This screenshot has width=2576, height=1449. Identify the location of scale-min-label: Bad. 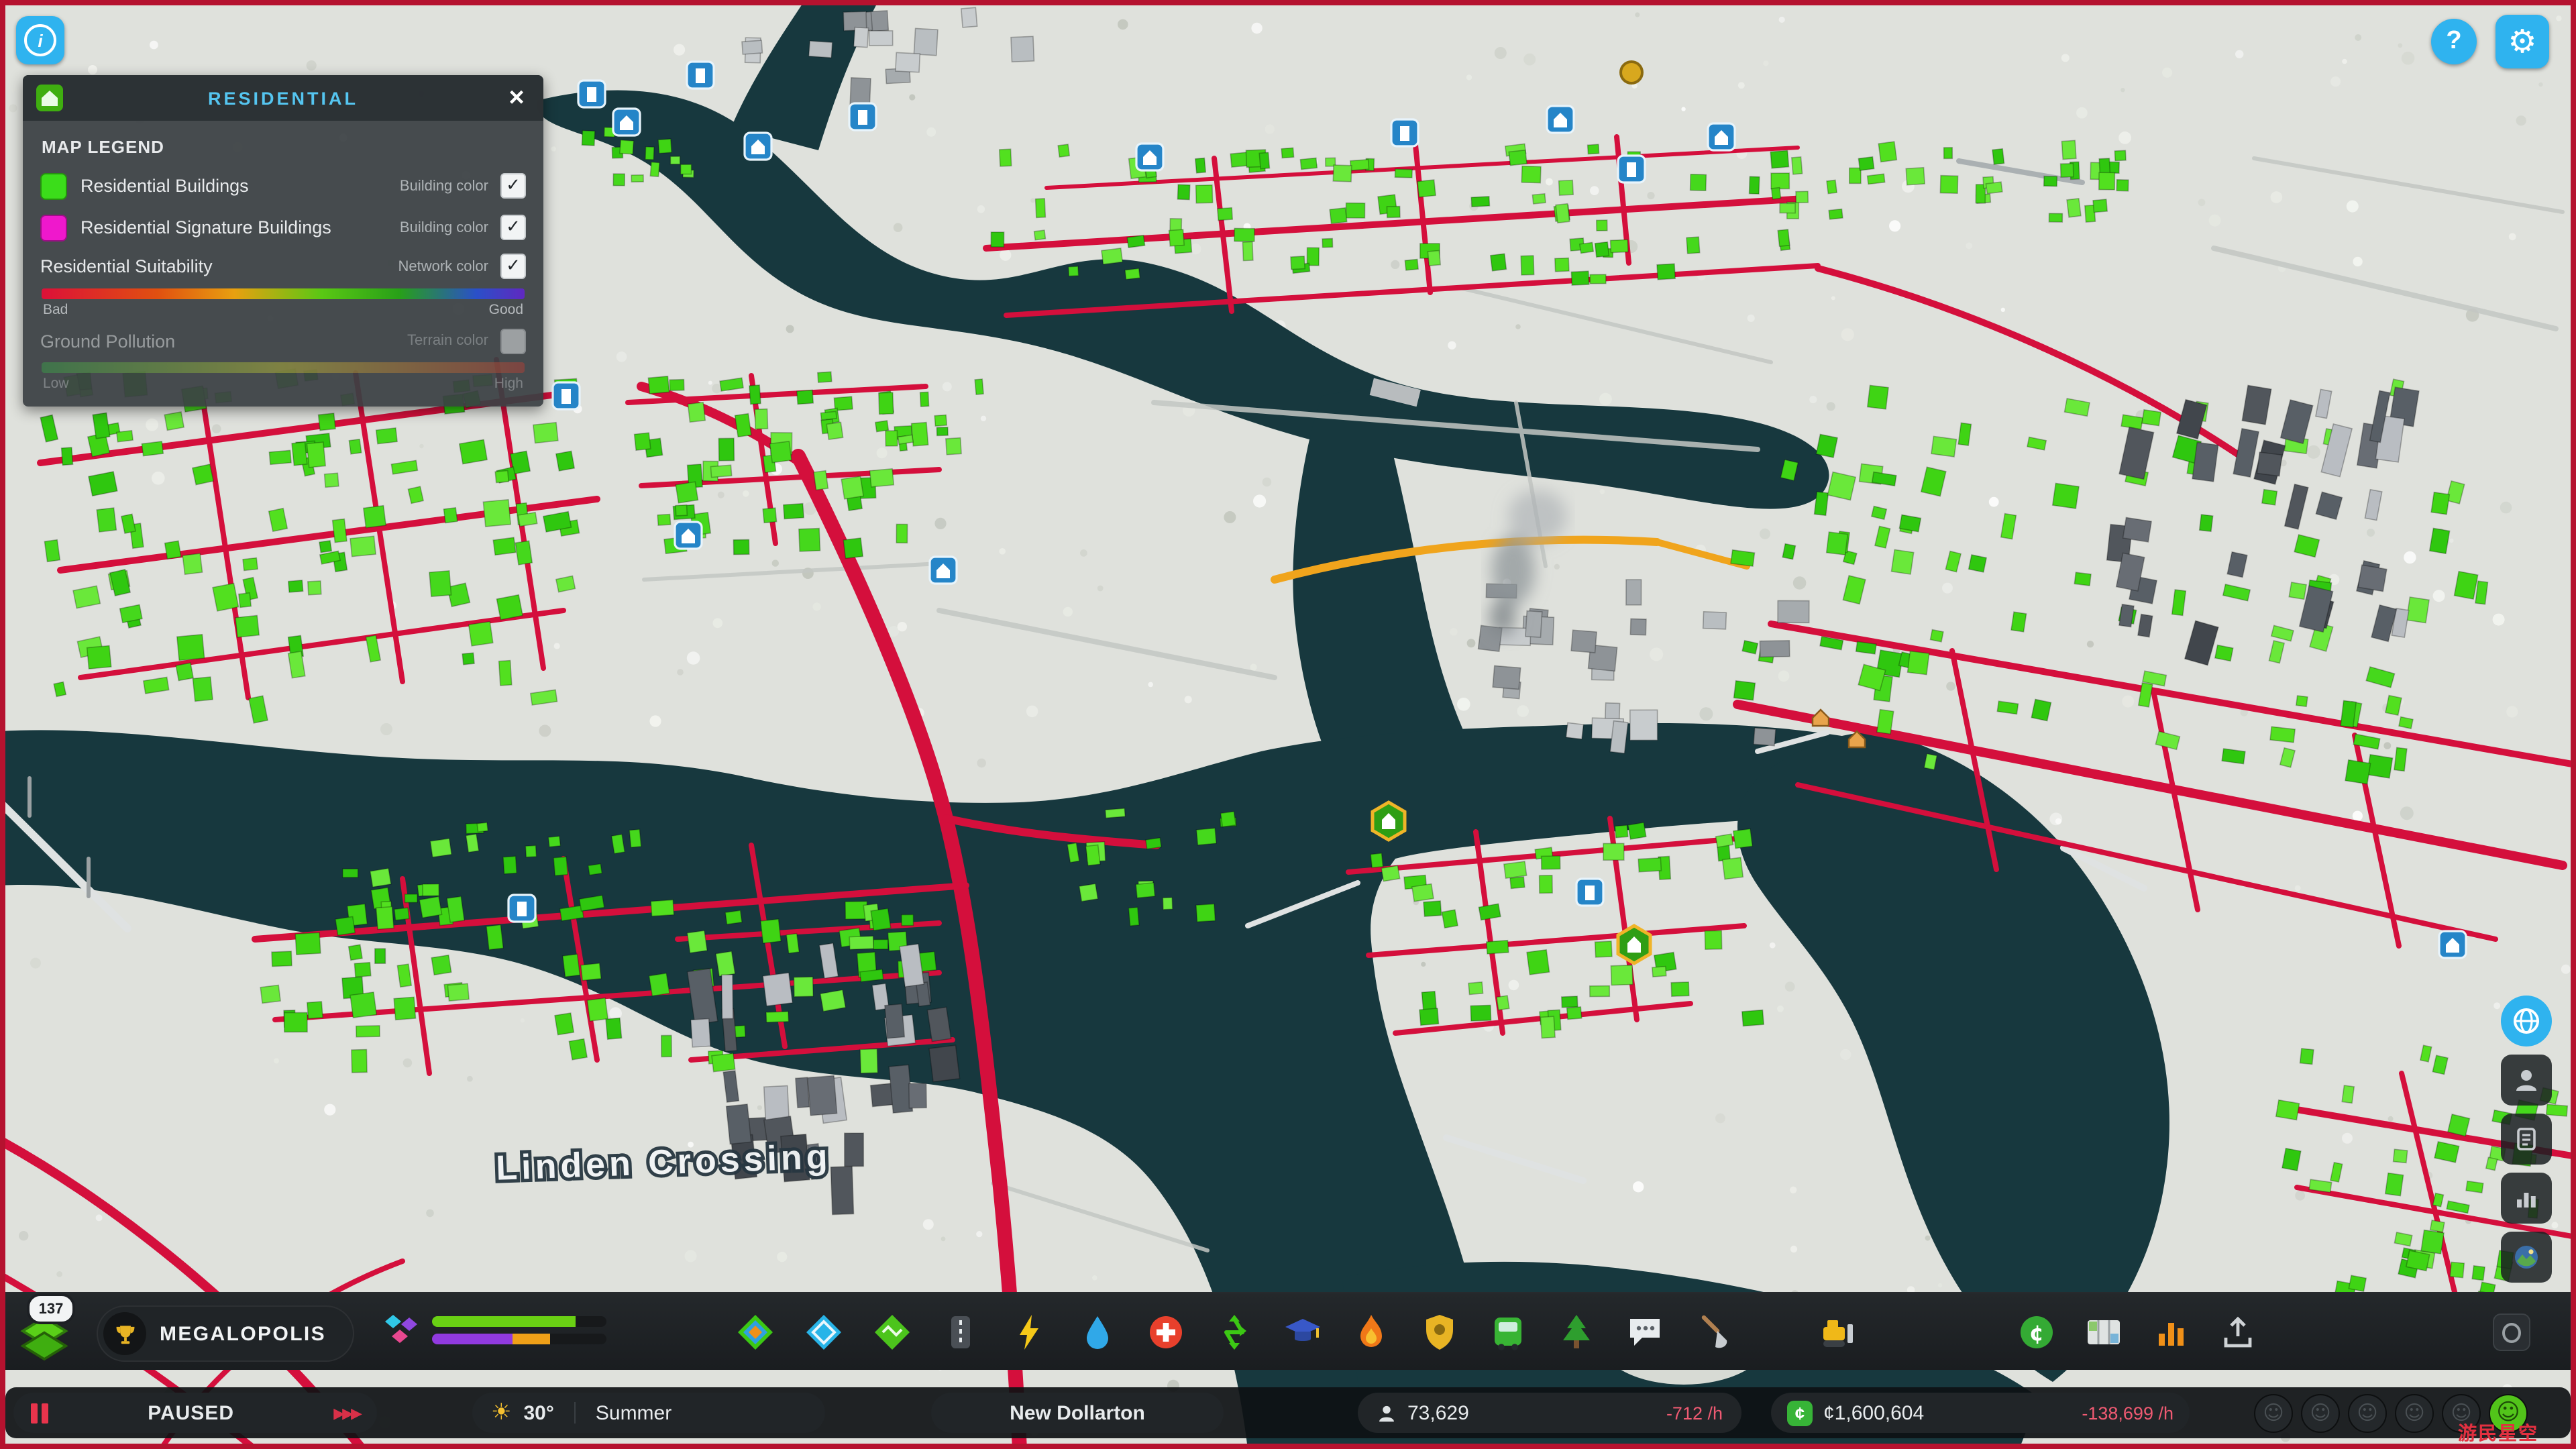
(55, 310).